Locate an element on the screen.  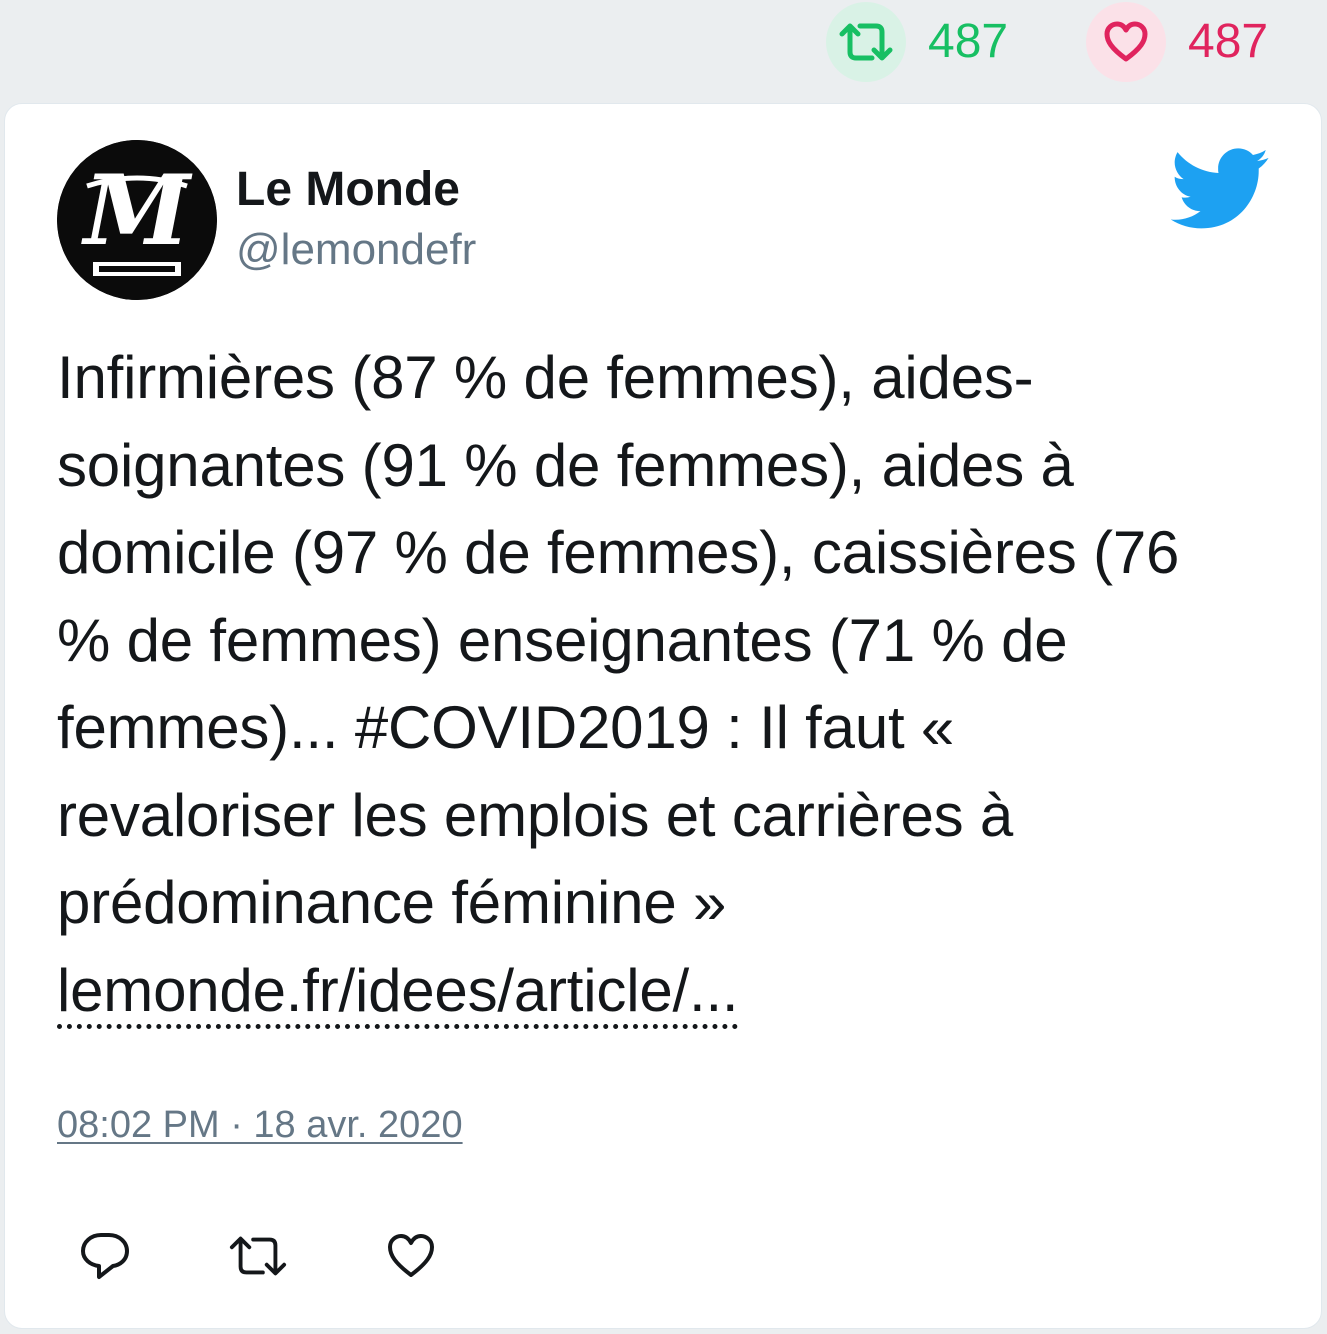
like-icon is located at coordinates (411, 1255).